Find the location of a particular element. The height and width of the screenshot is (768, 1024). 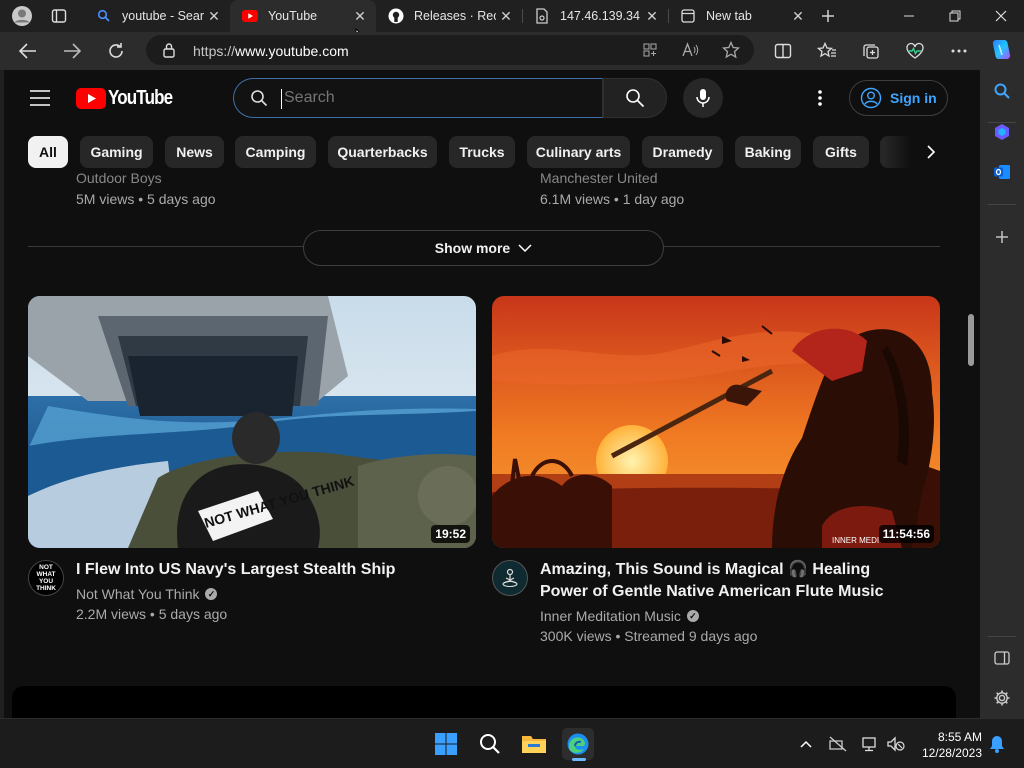

chip-quarterbacks: Quarterbacks is located at coordinates (382, 152).